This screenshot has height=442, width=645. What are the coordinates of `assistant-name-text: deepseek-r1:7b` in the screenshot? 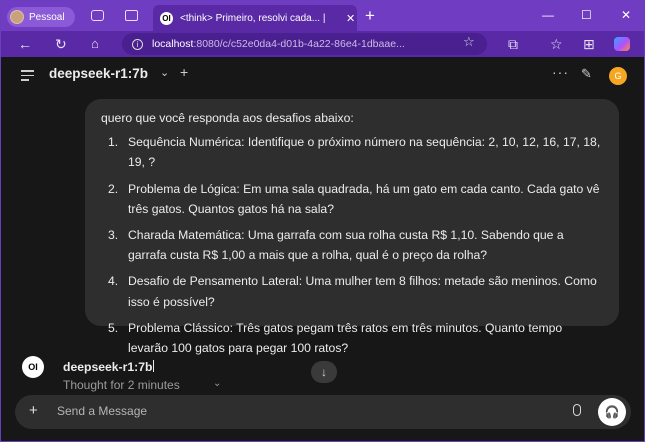 It's located at (108, 367).